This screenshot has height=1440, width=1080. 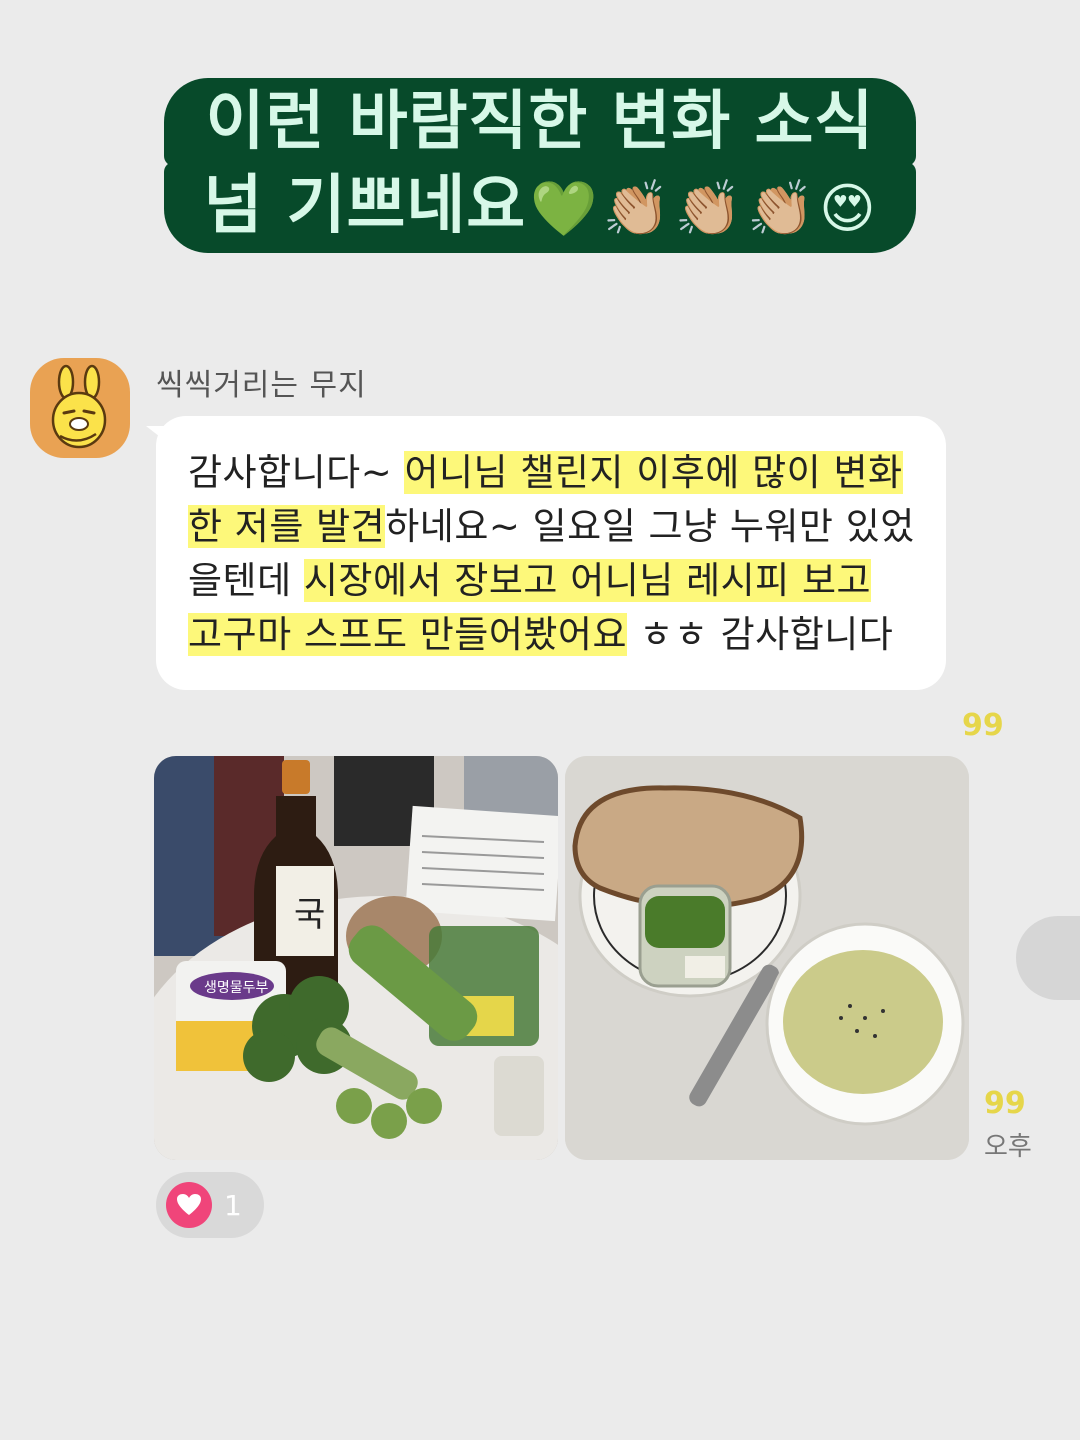 What do you see at coordinates (848, 209) in the screenshot?
I see `heart-eyes-icon: 😍` at bounding box center [848, 209].